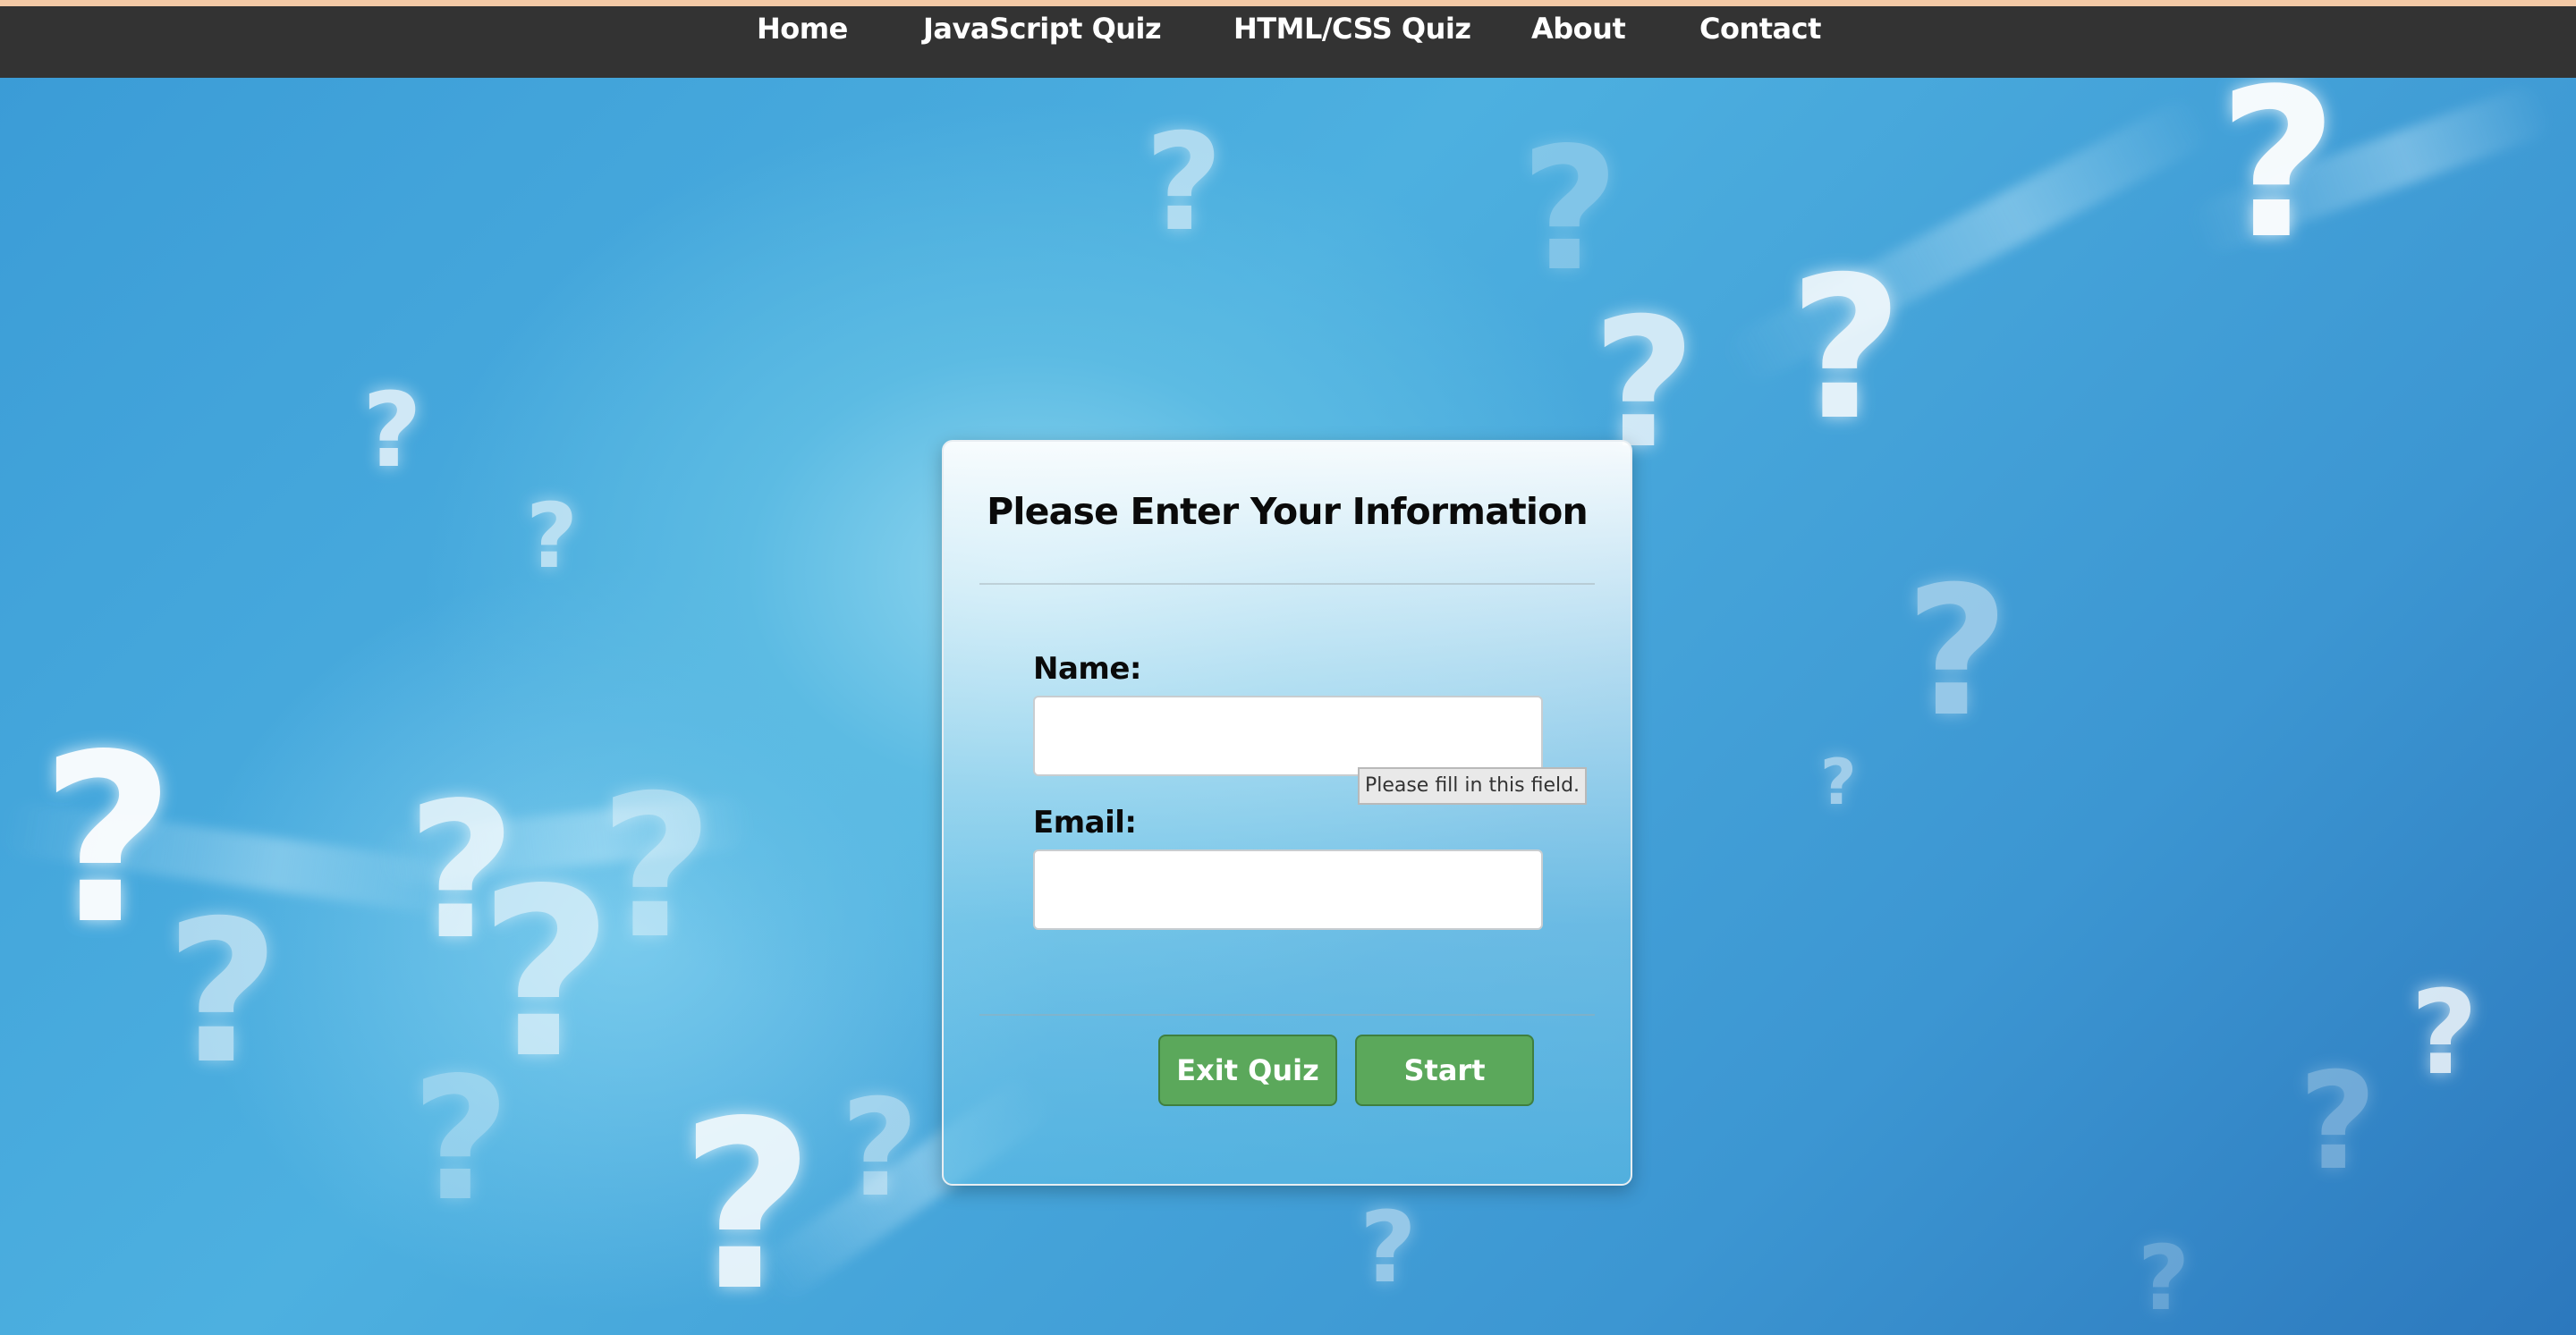 The image size is (2576, 1335). I want to click on title-divider, so click(1287, 584).